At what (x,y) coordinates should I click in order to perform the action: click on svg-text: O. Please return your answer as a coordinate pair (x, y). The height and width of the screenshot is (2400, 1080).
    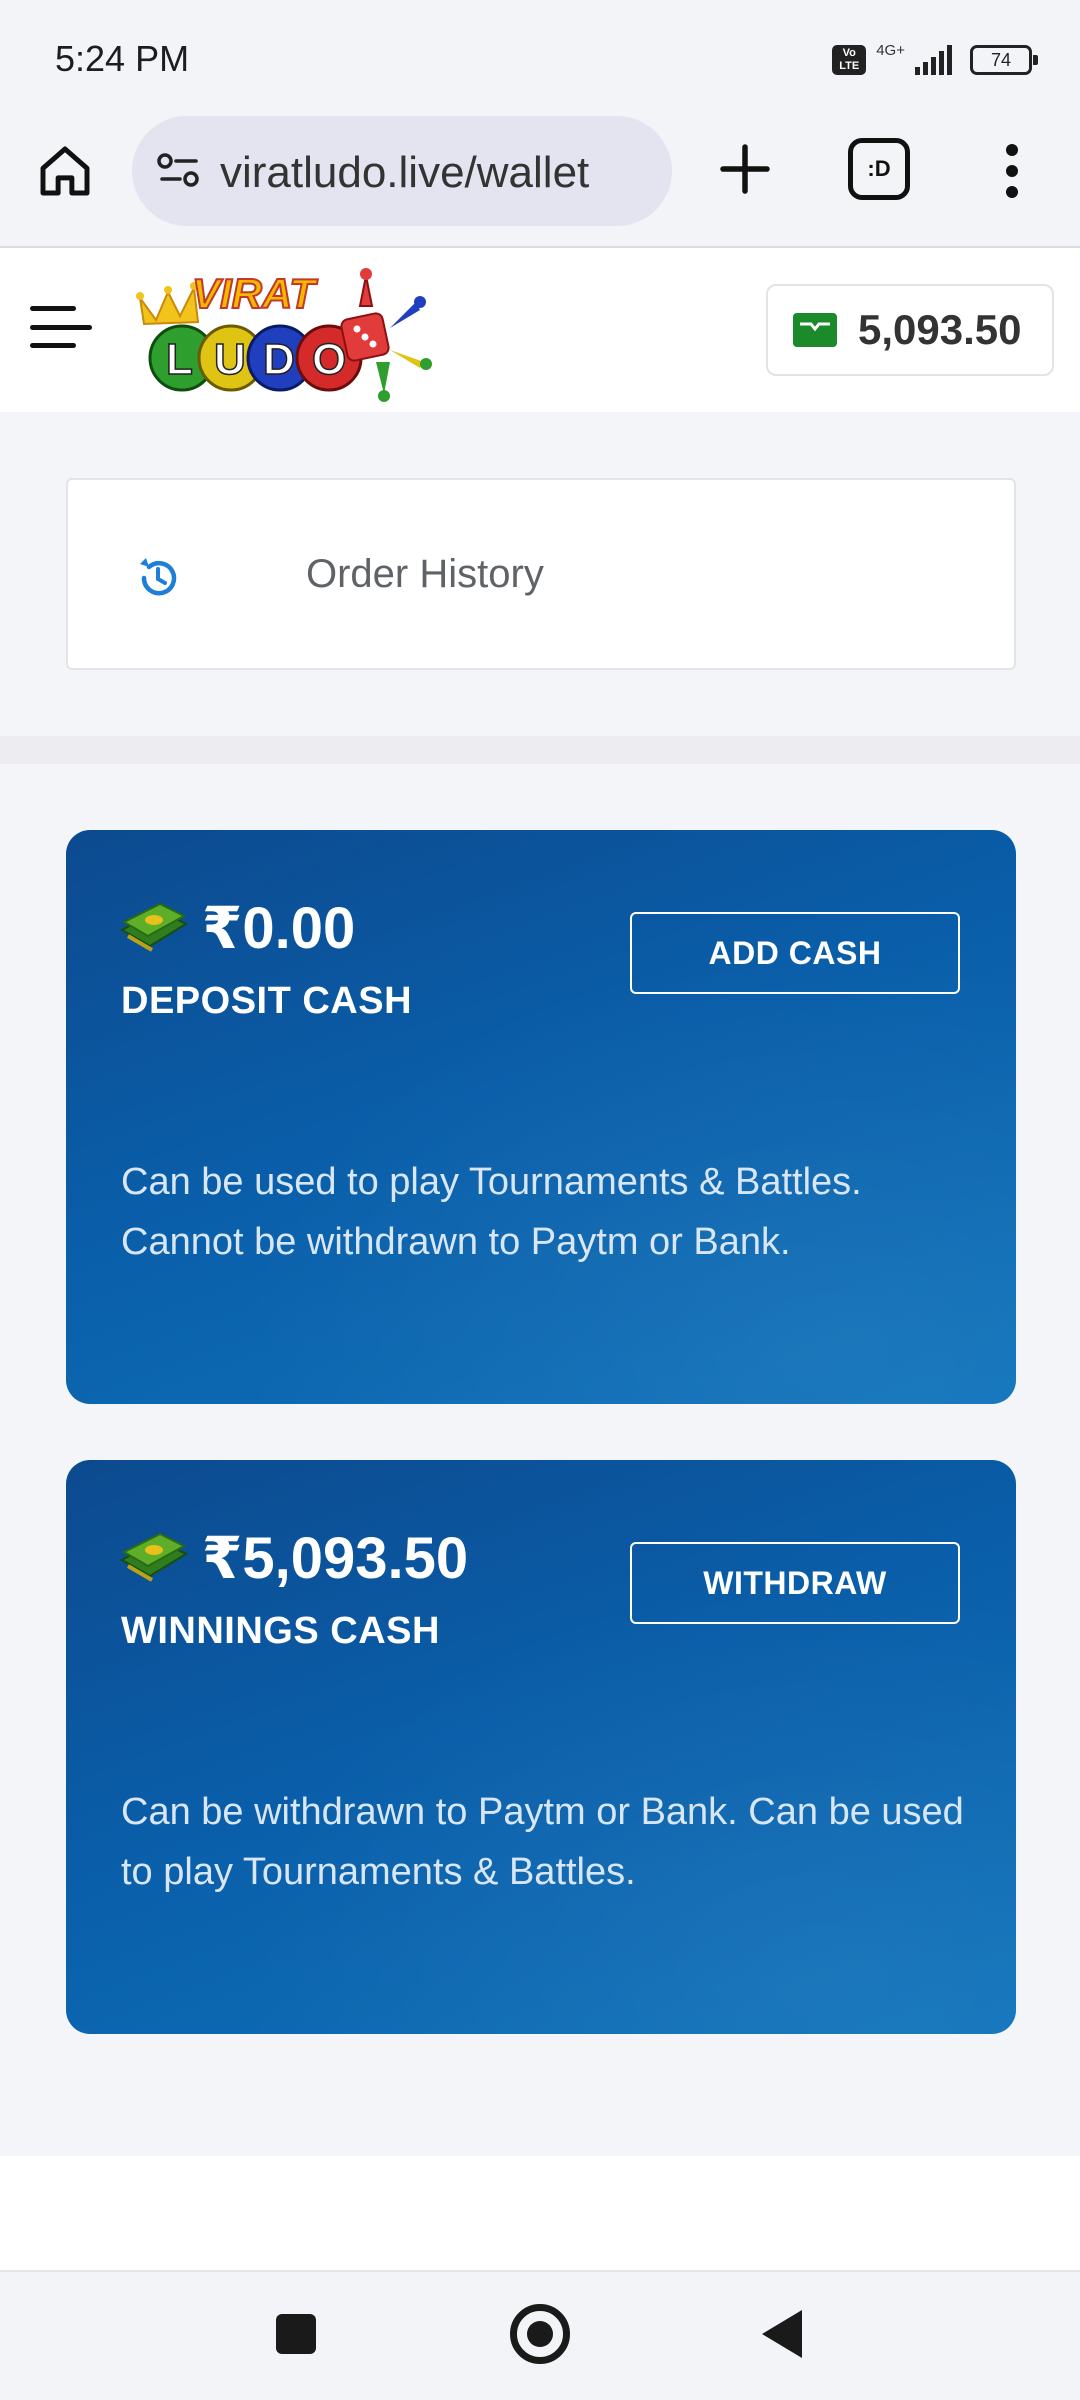
    Looking at the image, I should click on (329, 359).